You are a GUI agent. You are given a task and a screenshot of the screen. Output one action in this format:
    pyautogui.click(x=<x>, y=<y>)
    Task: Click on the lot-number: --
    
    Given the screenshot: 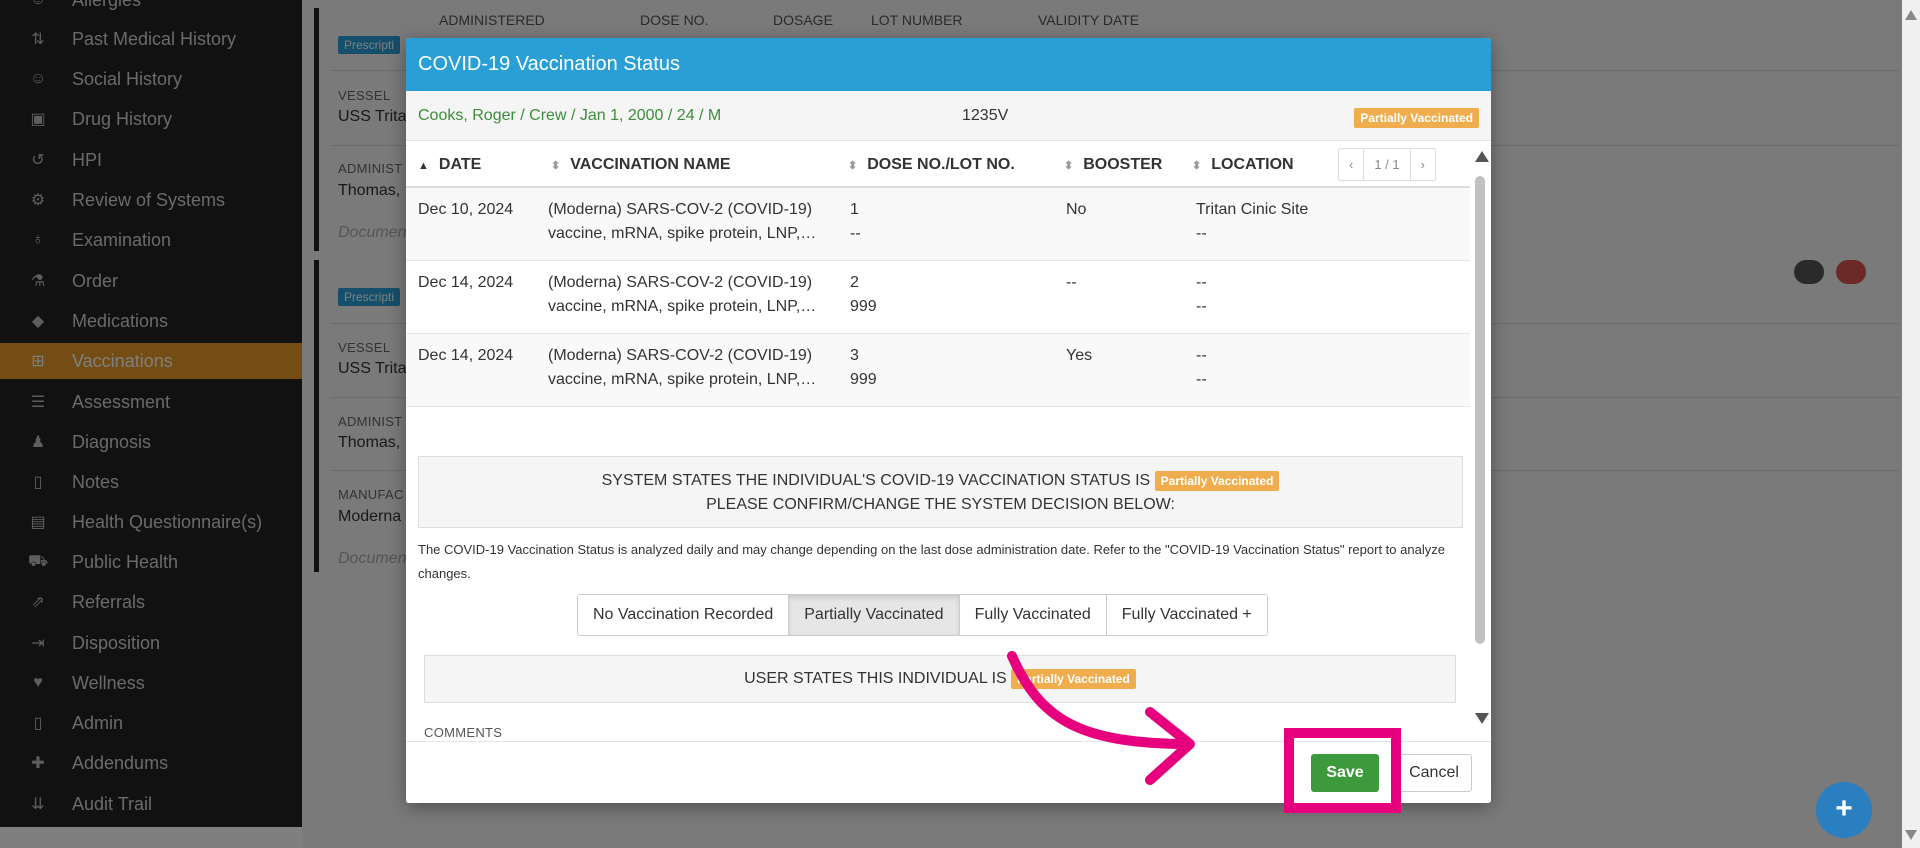 What is the action you would take?
    pyautogui.click(x=855, y=233)
    